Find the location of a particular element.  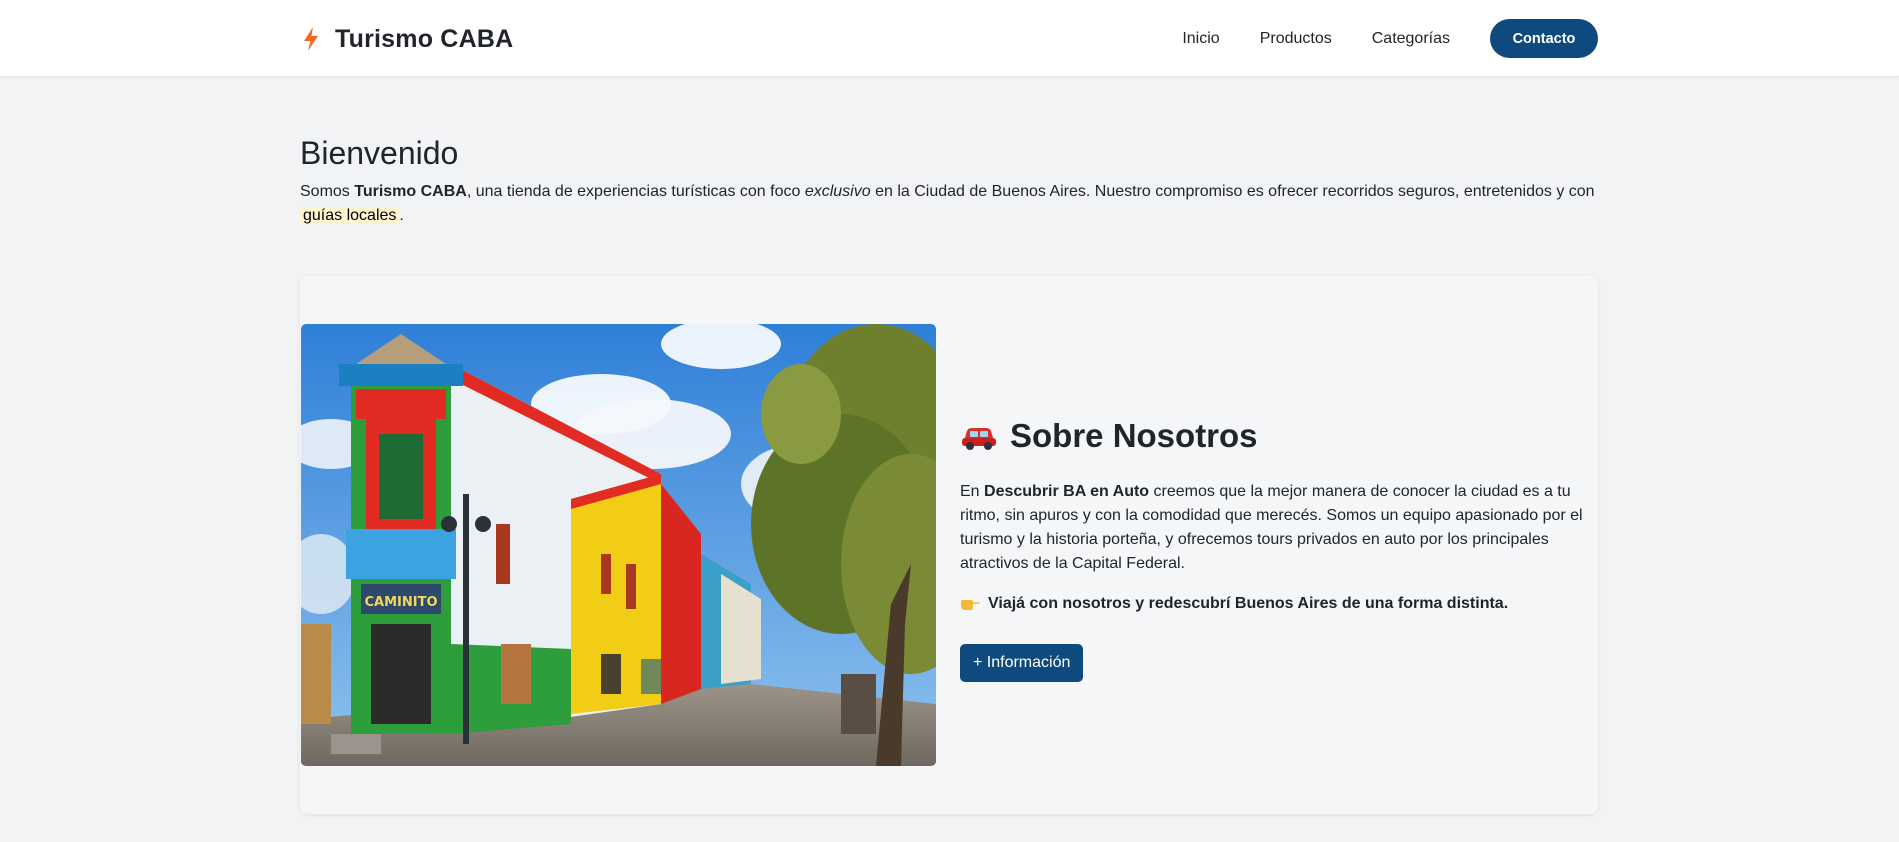

brand-link: Turismo CABA is located at coordinates (407, 39).